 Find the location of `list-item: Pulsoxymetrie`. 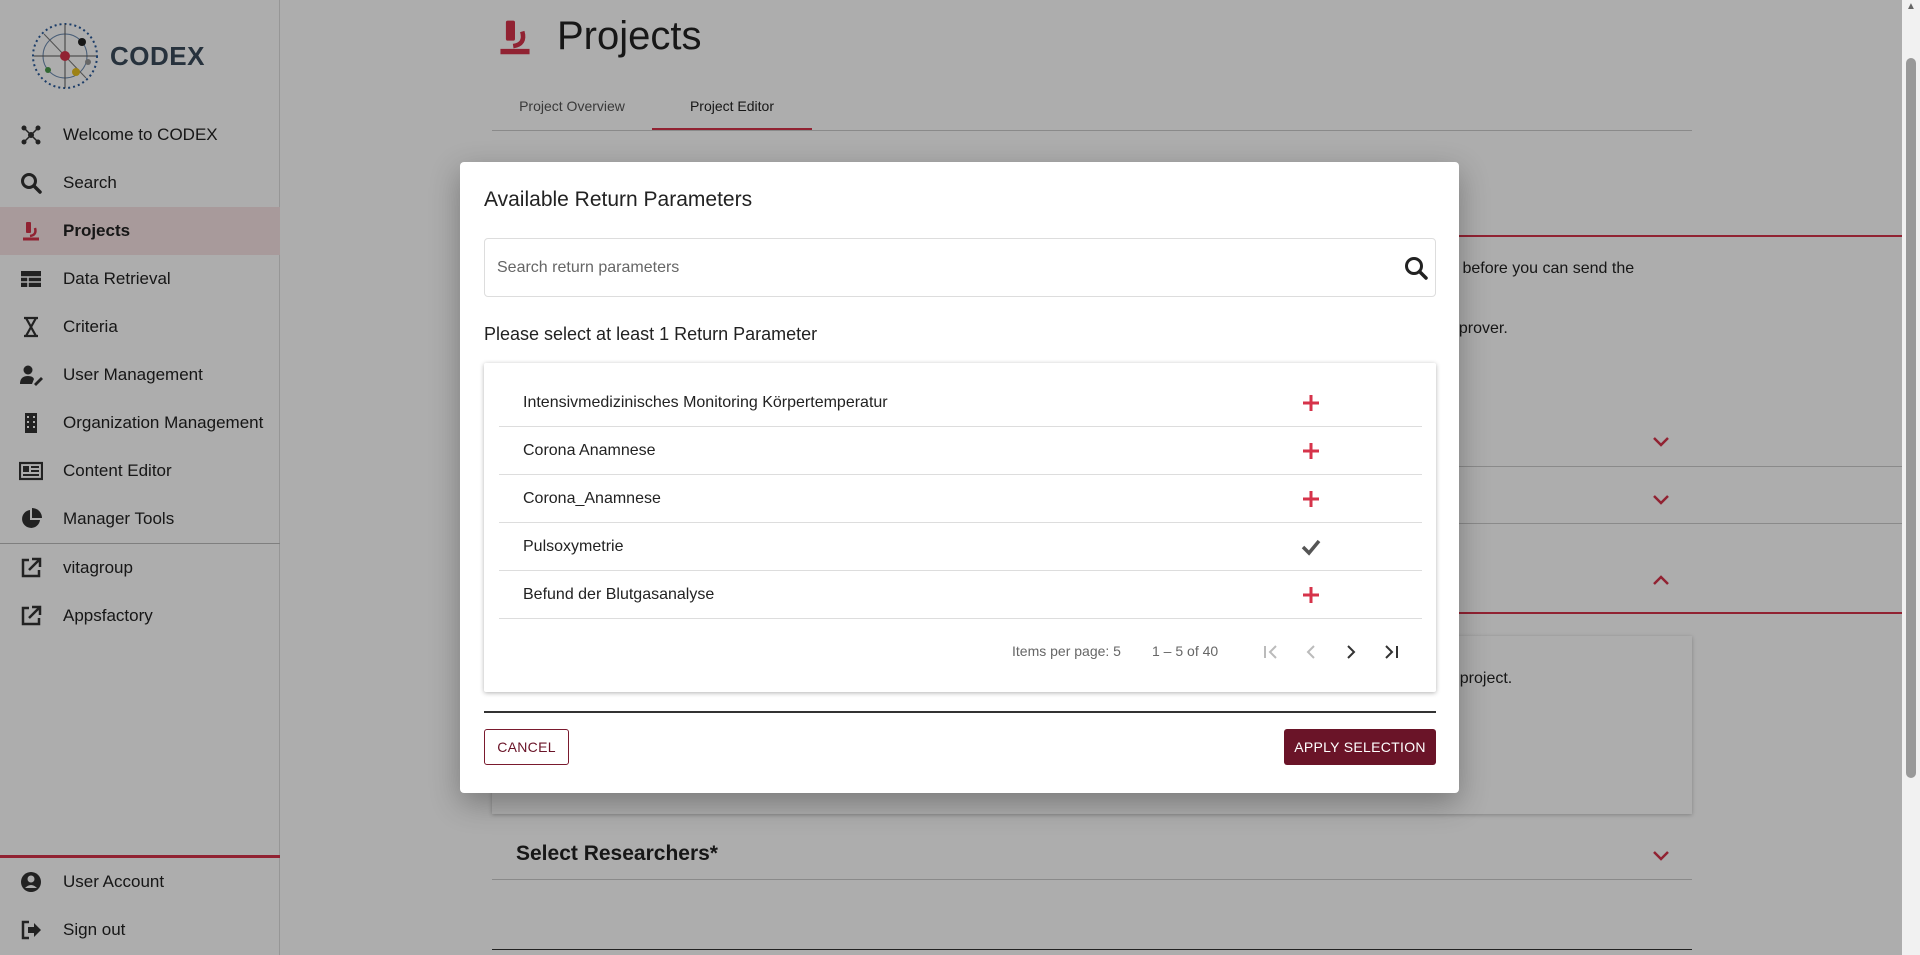

list-item: Pulsoxymetrie is located at coordinates (960, 547).